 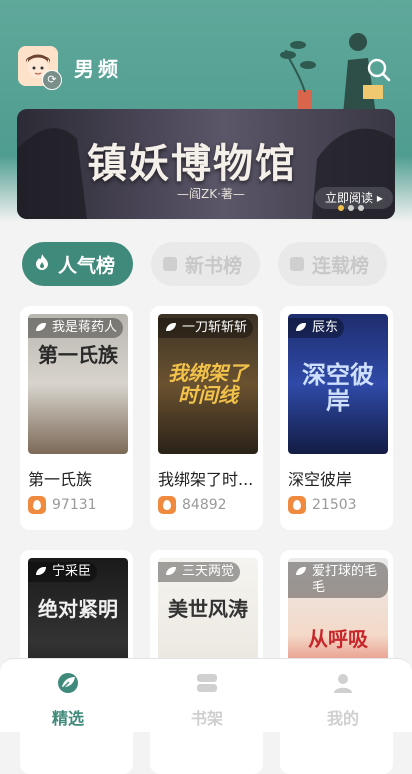 I want to click on cover-author: 宁采臣, so click(x=63, y=572).